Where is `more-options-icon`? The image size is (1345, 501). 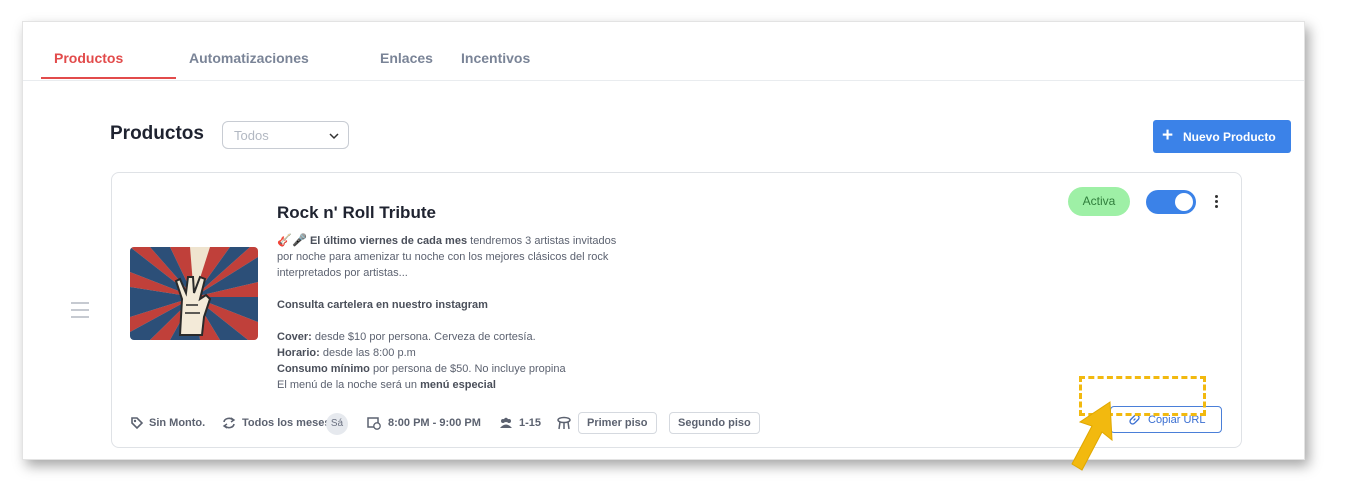 more-options-icon is located at coordinates (1216, 203).